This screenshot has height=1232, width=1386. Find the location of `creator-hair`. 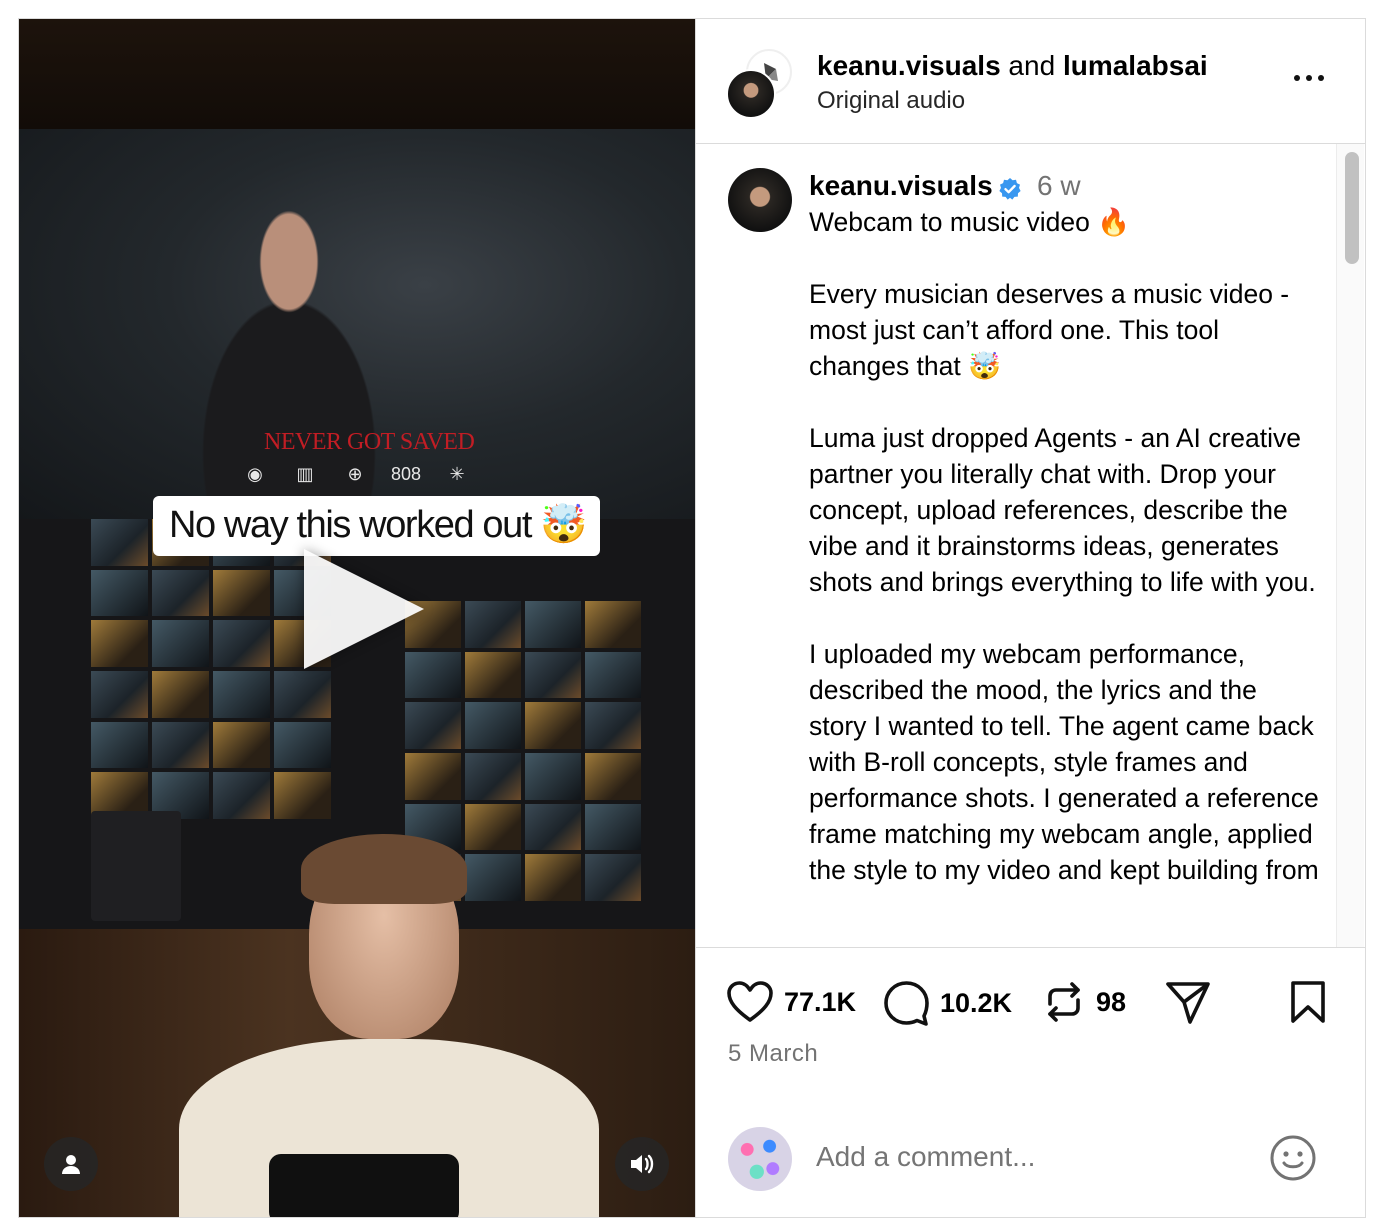

creator-hair is located at coordinates (384, 869).